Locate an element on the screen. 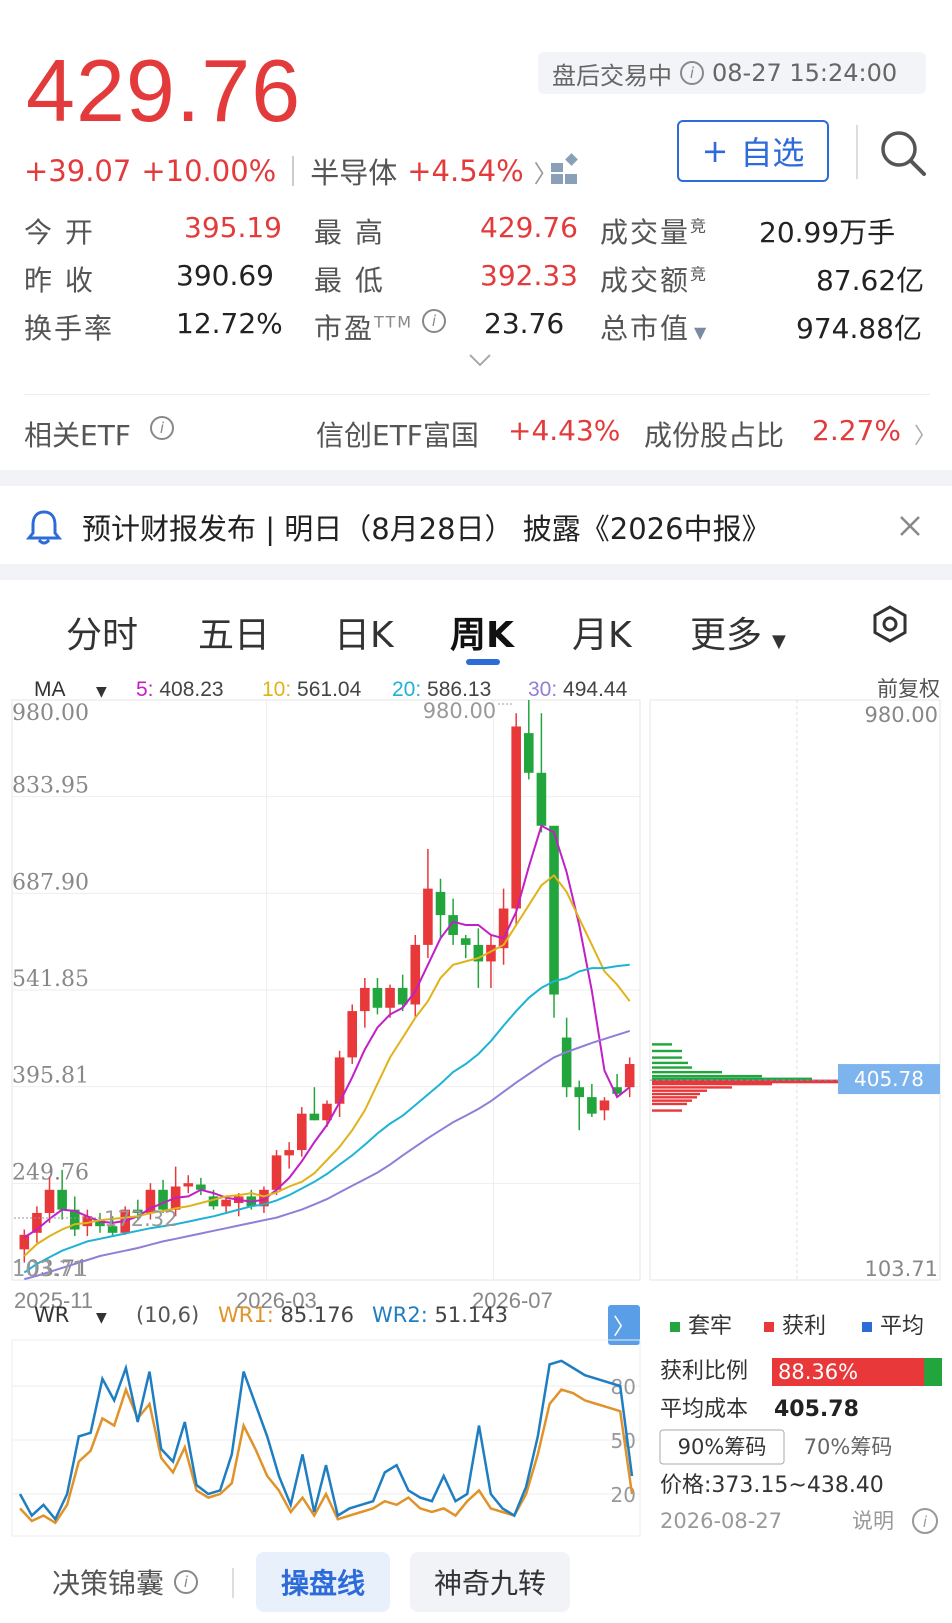 Image resolution: width=952 pixels, height=1623 pixels. stat-value: 87.62亿 is located at coordinates (870, 280).